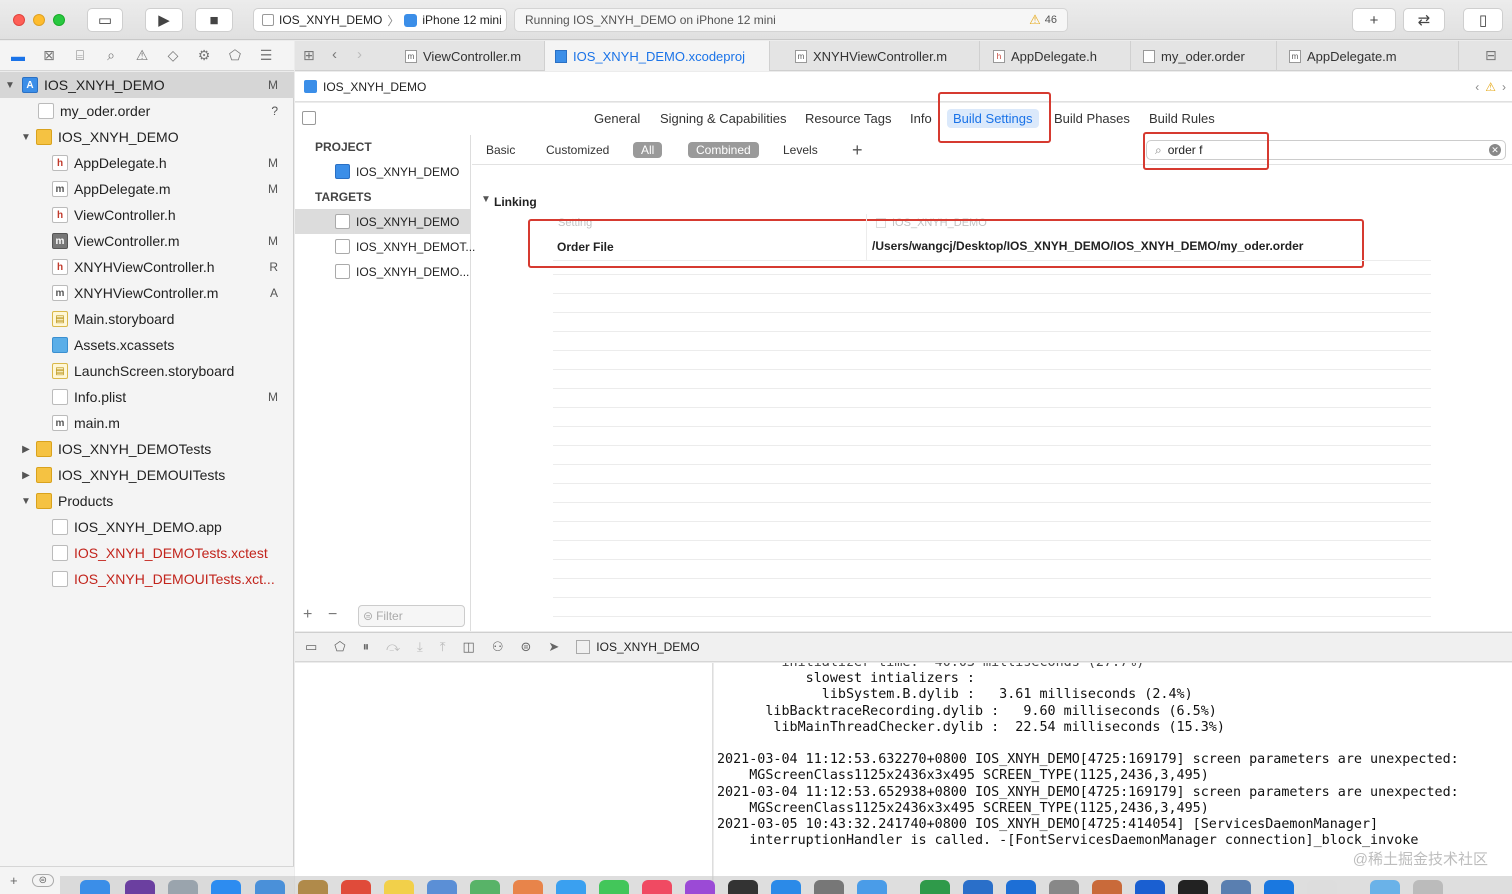 This screenshot has width=1512, height=894. I want to click on target-item: IOS_XNYH_DEMO, so click(383, 221).